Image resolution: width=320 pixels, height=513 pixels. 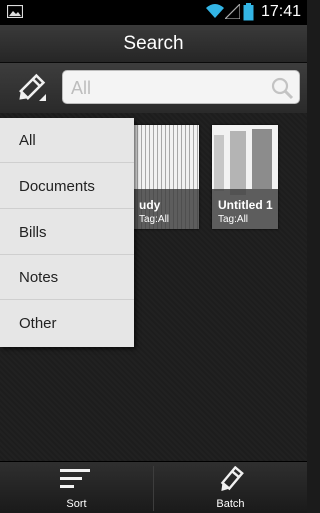 I want to click on status-time: 17:41, so click(x=281, y=11).